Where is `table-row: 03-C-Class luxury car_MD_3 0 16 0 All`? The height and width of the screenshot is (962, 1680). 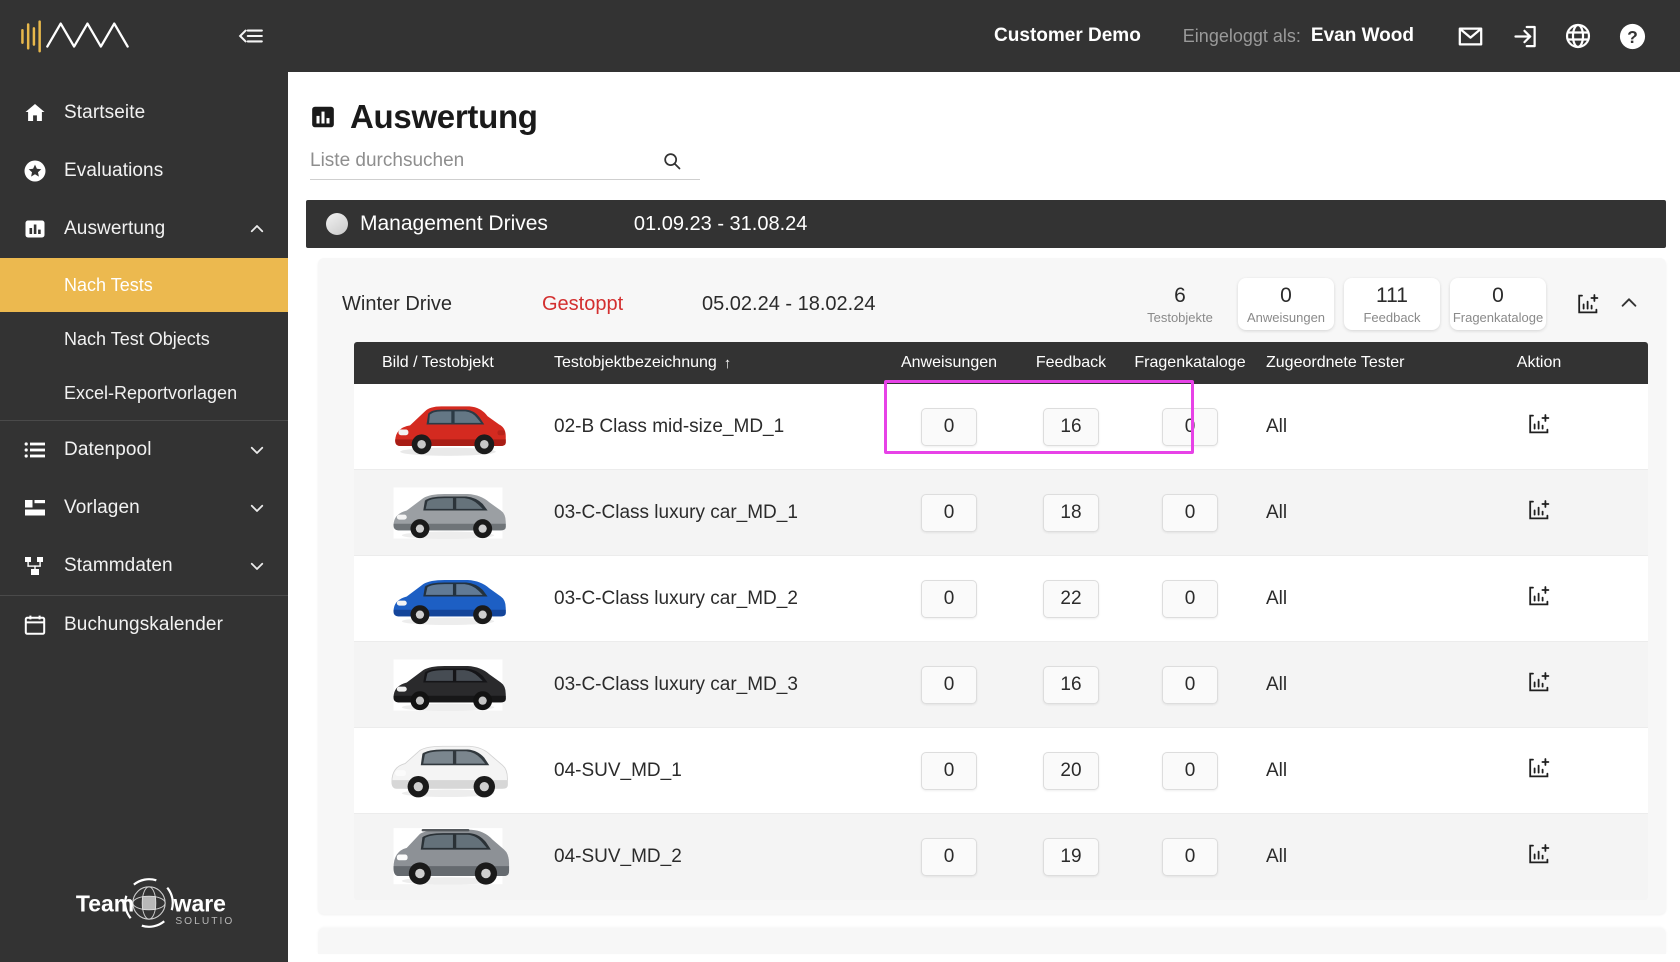 table-row: 03-C-Class luxury car_MD_3 0 16 0 All is located at coordinates (1001, 685).